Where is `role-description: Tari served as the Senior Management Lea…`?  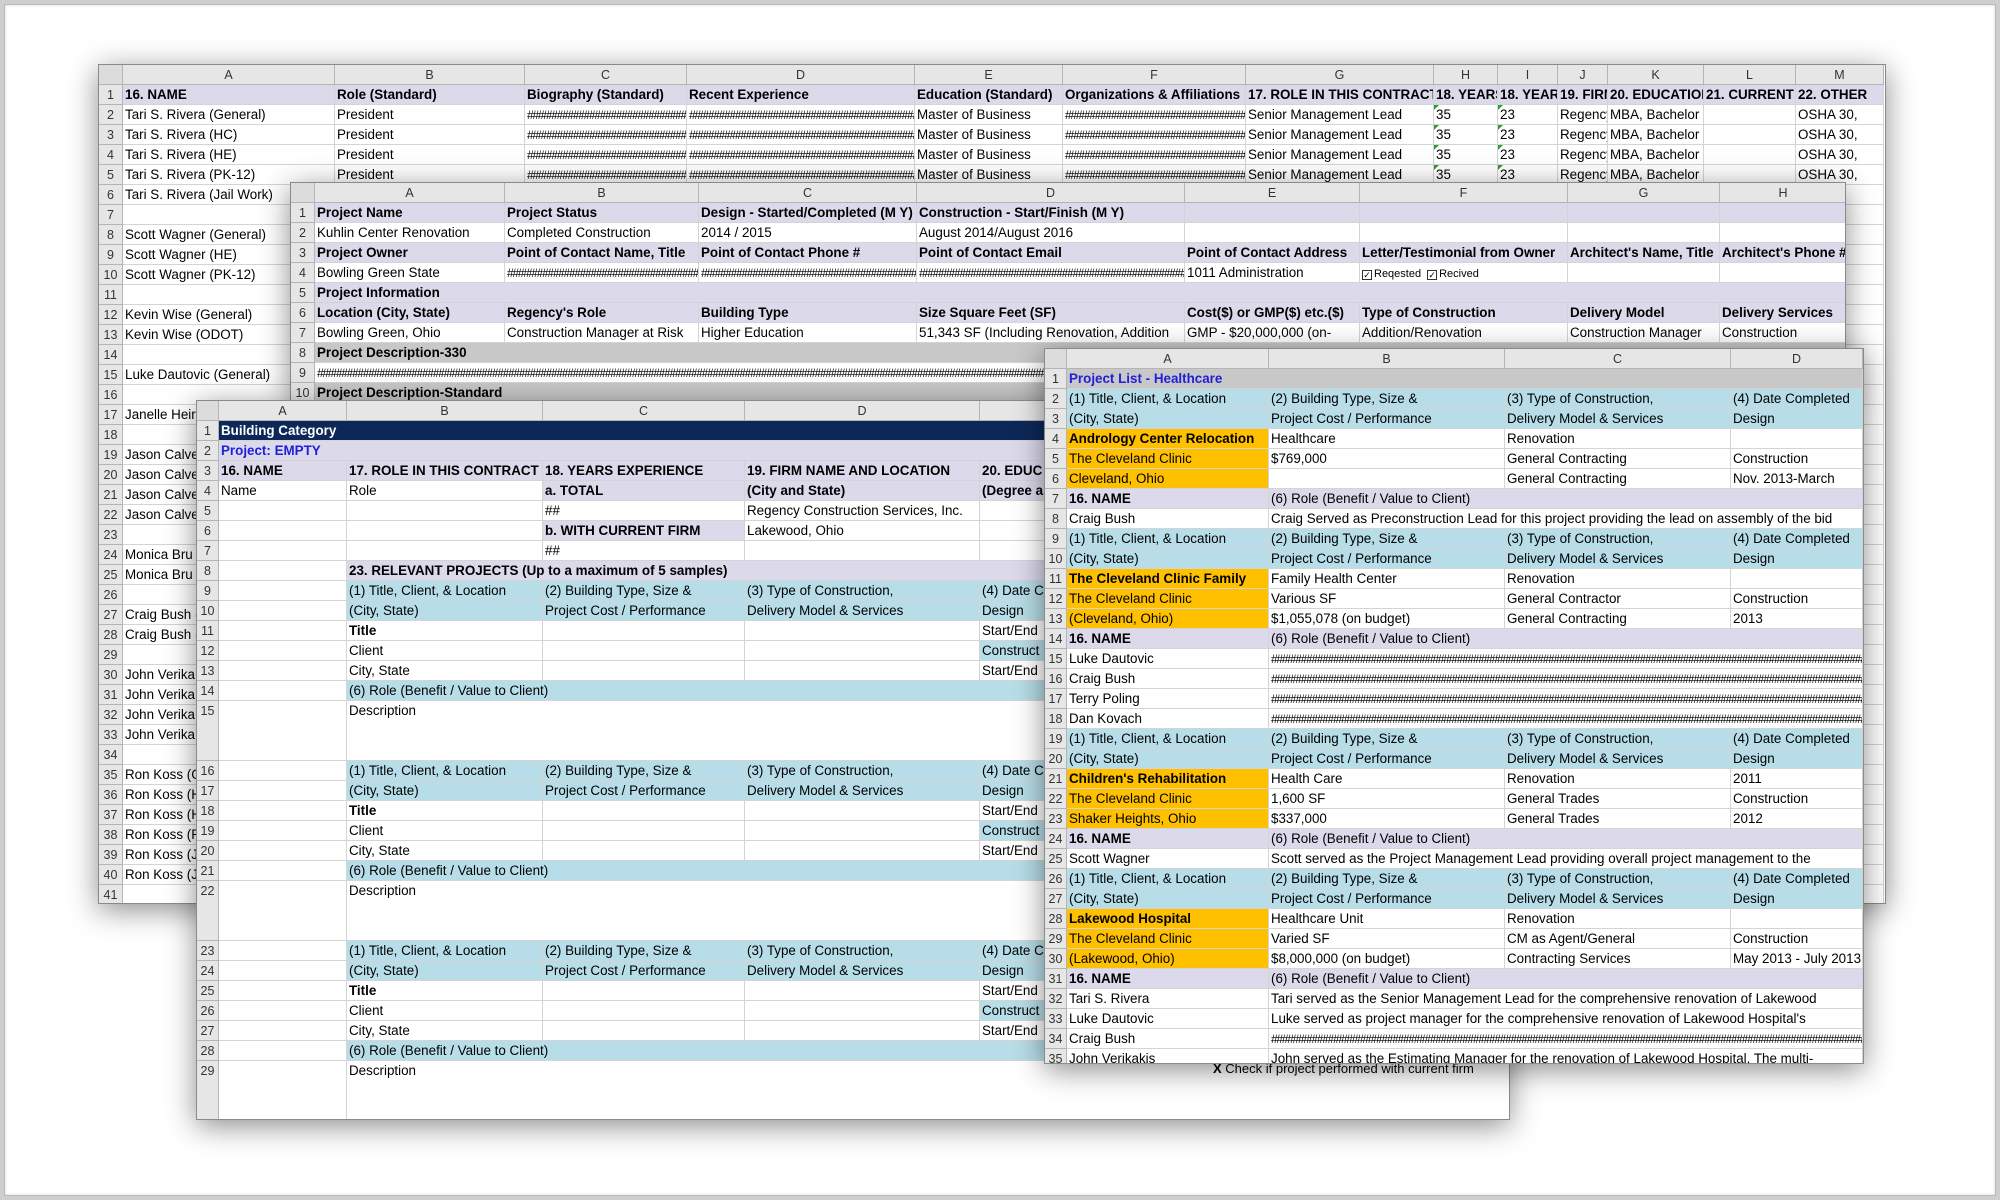
role-description: Tari served as the Senior Management Lea… is located at coordinates (1566, 999).